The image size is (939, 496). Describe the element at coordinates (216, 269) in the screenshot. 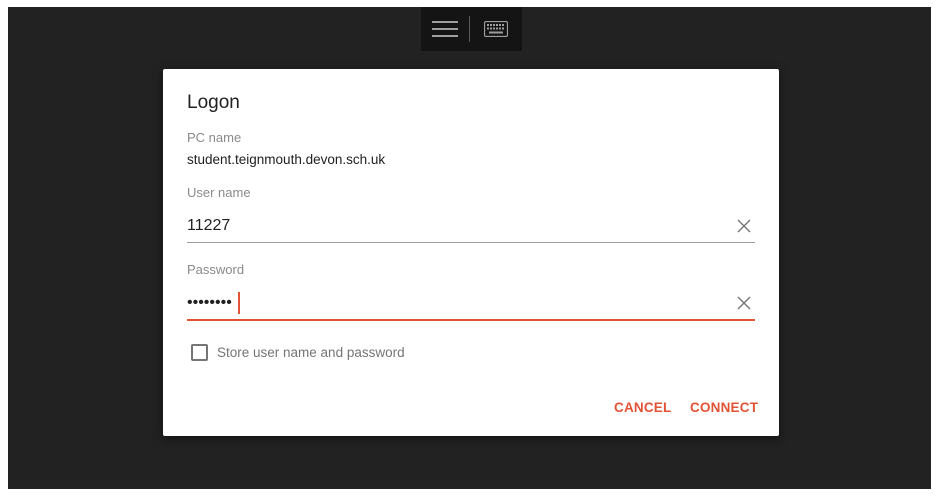

I see `password-label: Password` at that location.